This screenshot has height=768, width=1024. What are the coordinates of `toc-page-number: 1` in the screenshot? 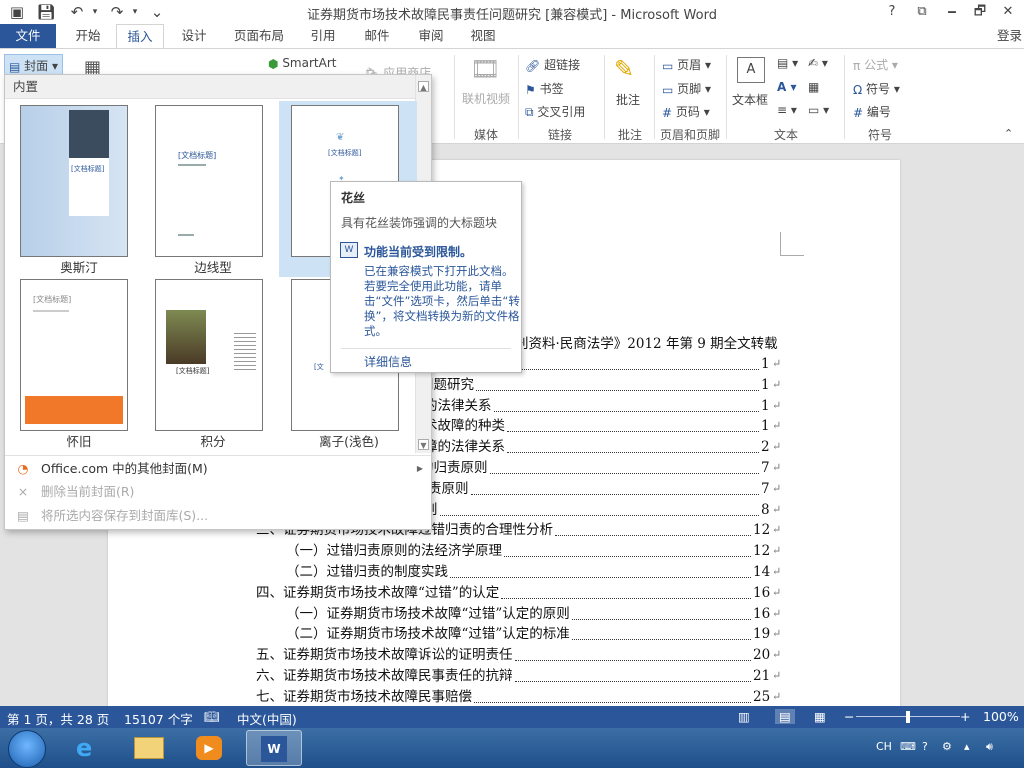 It's located at (765, 384).